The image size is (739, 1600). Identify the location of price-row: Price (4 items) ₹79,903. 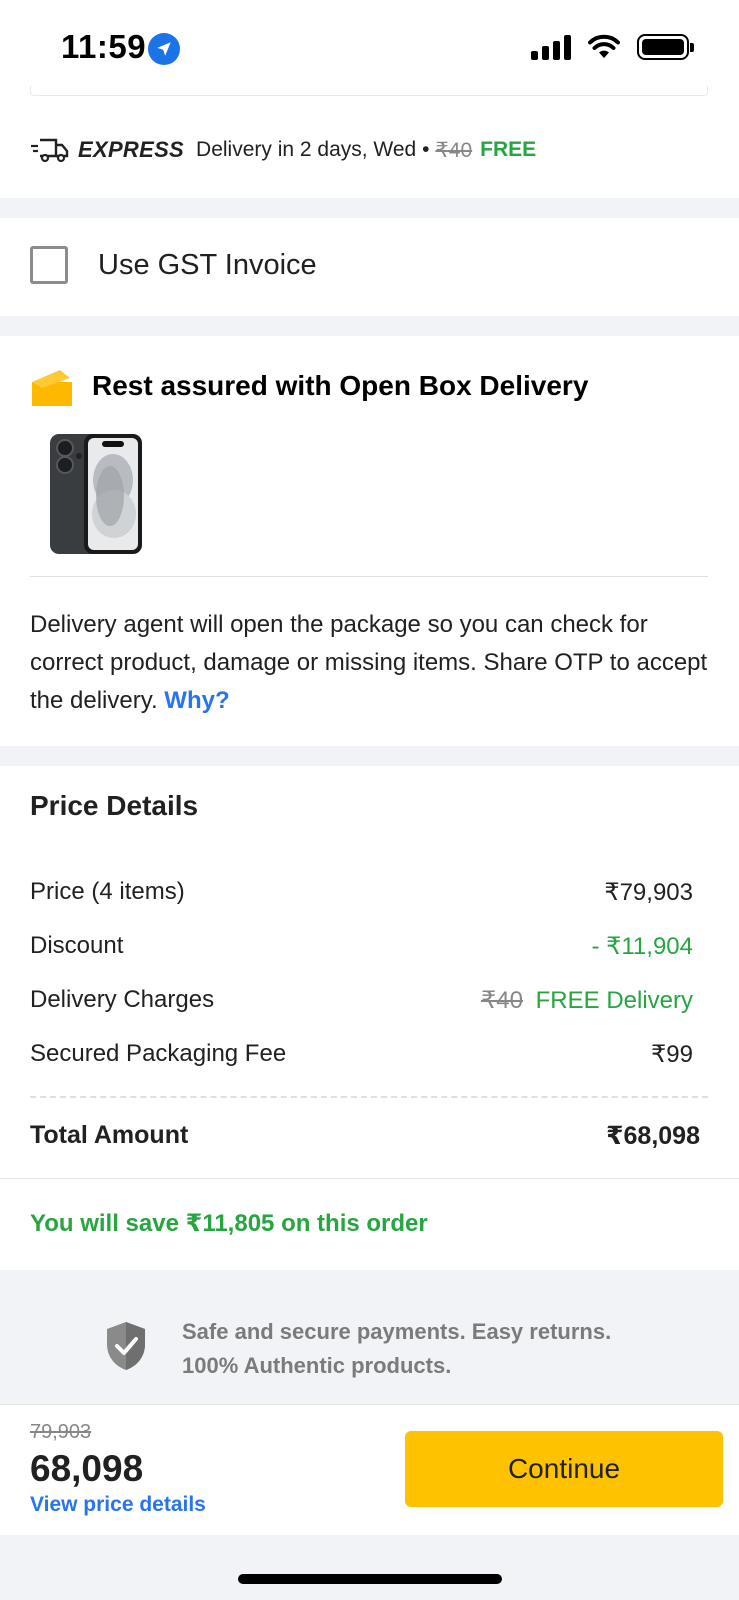
(361, 892).